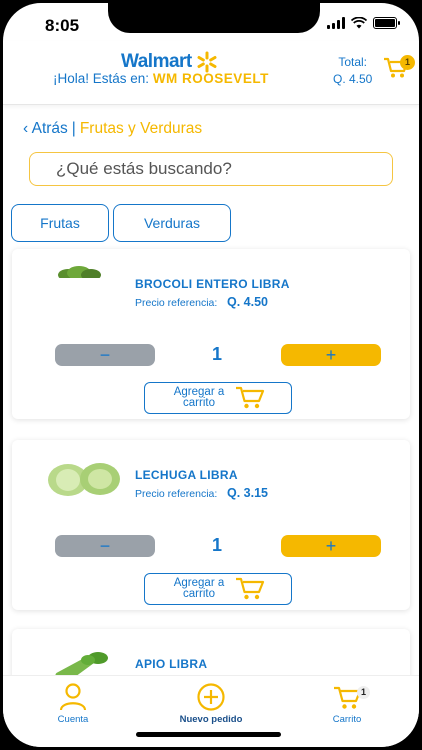  I want to click on product-price: Q. 3.15, so click(247, 493).